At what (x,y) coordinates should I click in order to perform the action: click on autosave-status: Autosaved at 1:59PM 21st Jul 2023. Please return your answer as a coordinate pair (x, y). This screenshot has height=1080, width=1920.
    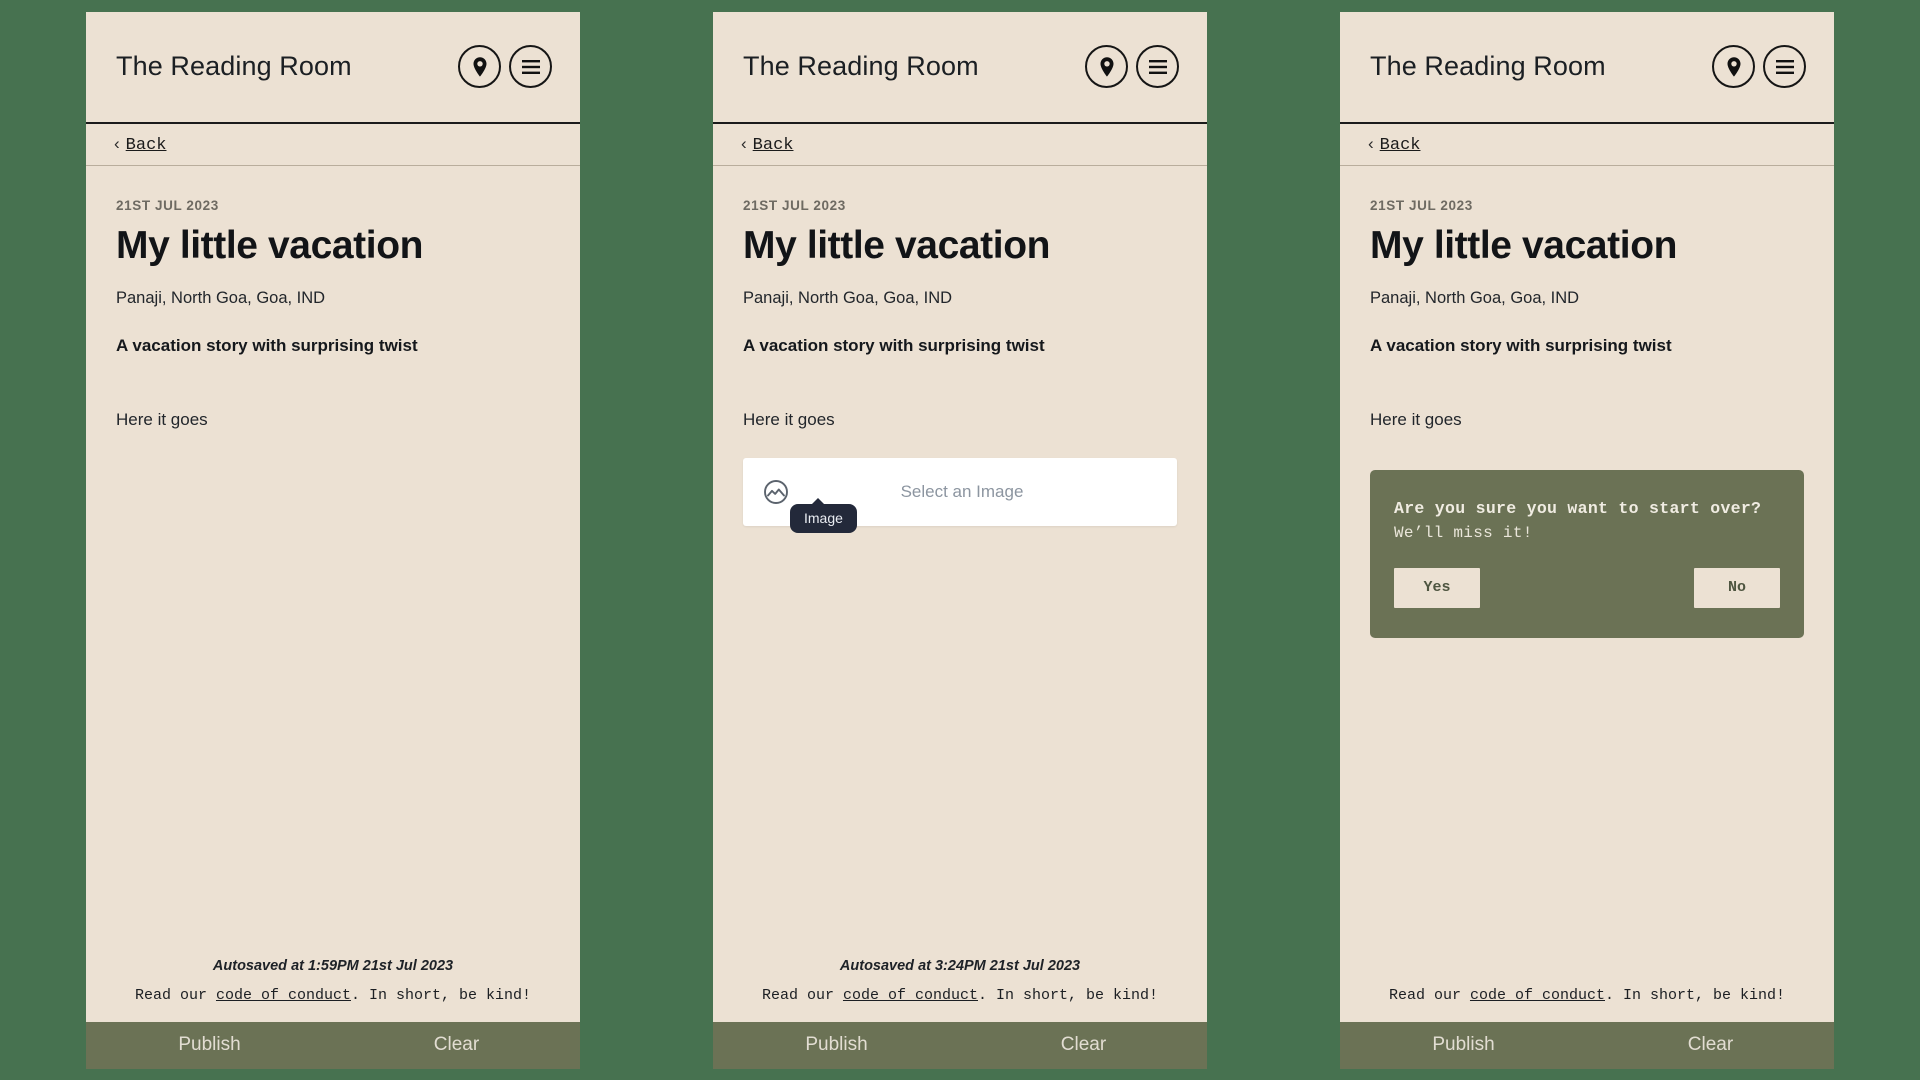
    Looking at the image, I should click on (333, 965).